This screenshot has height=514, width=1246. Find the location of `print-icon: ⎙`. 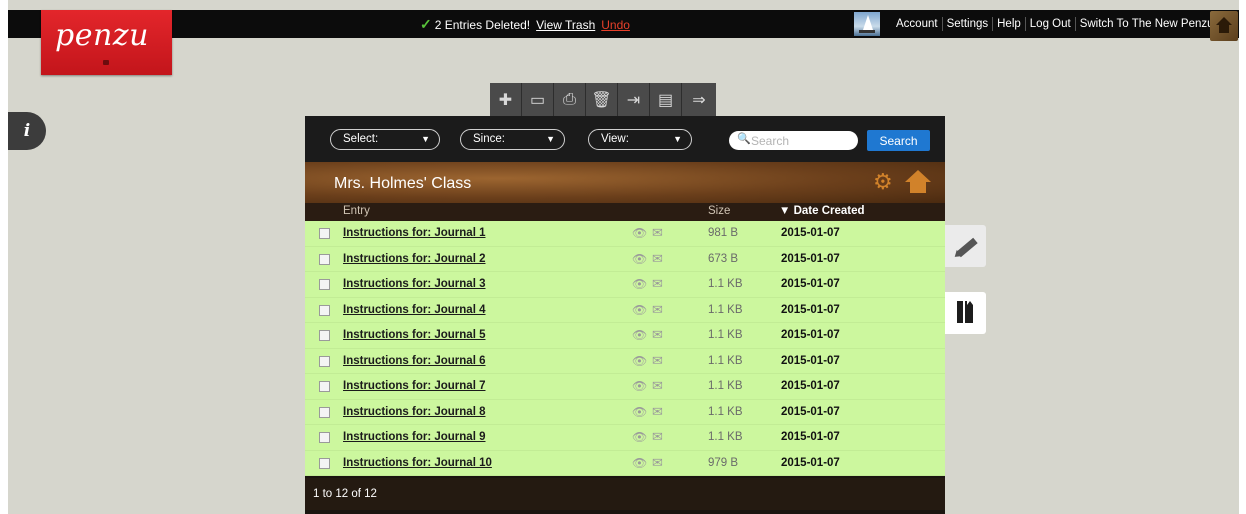

print-icon: ⎙ is located at coordinates (570, 99).